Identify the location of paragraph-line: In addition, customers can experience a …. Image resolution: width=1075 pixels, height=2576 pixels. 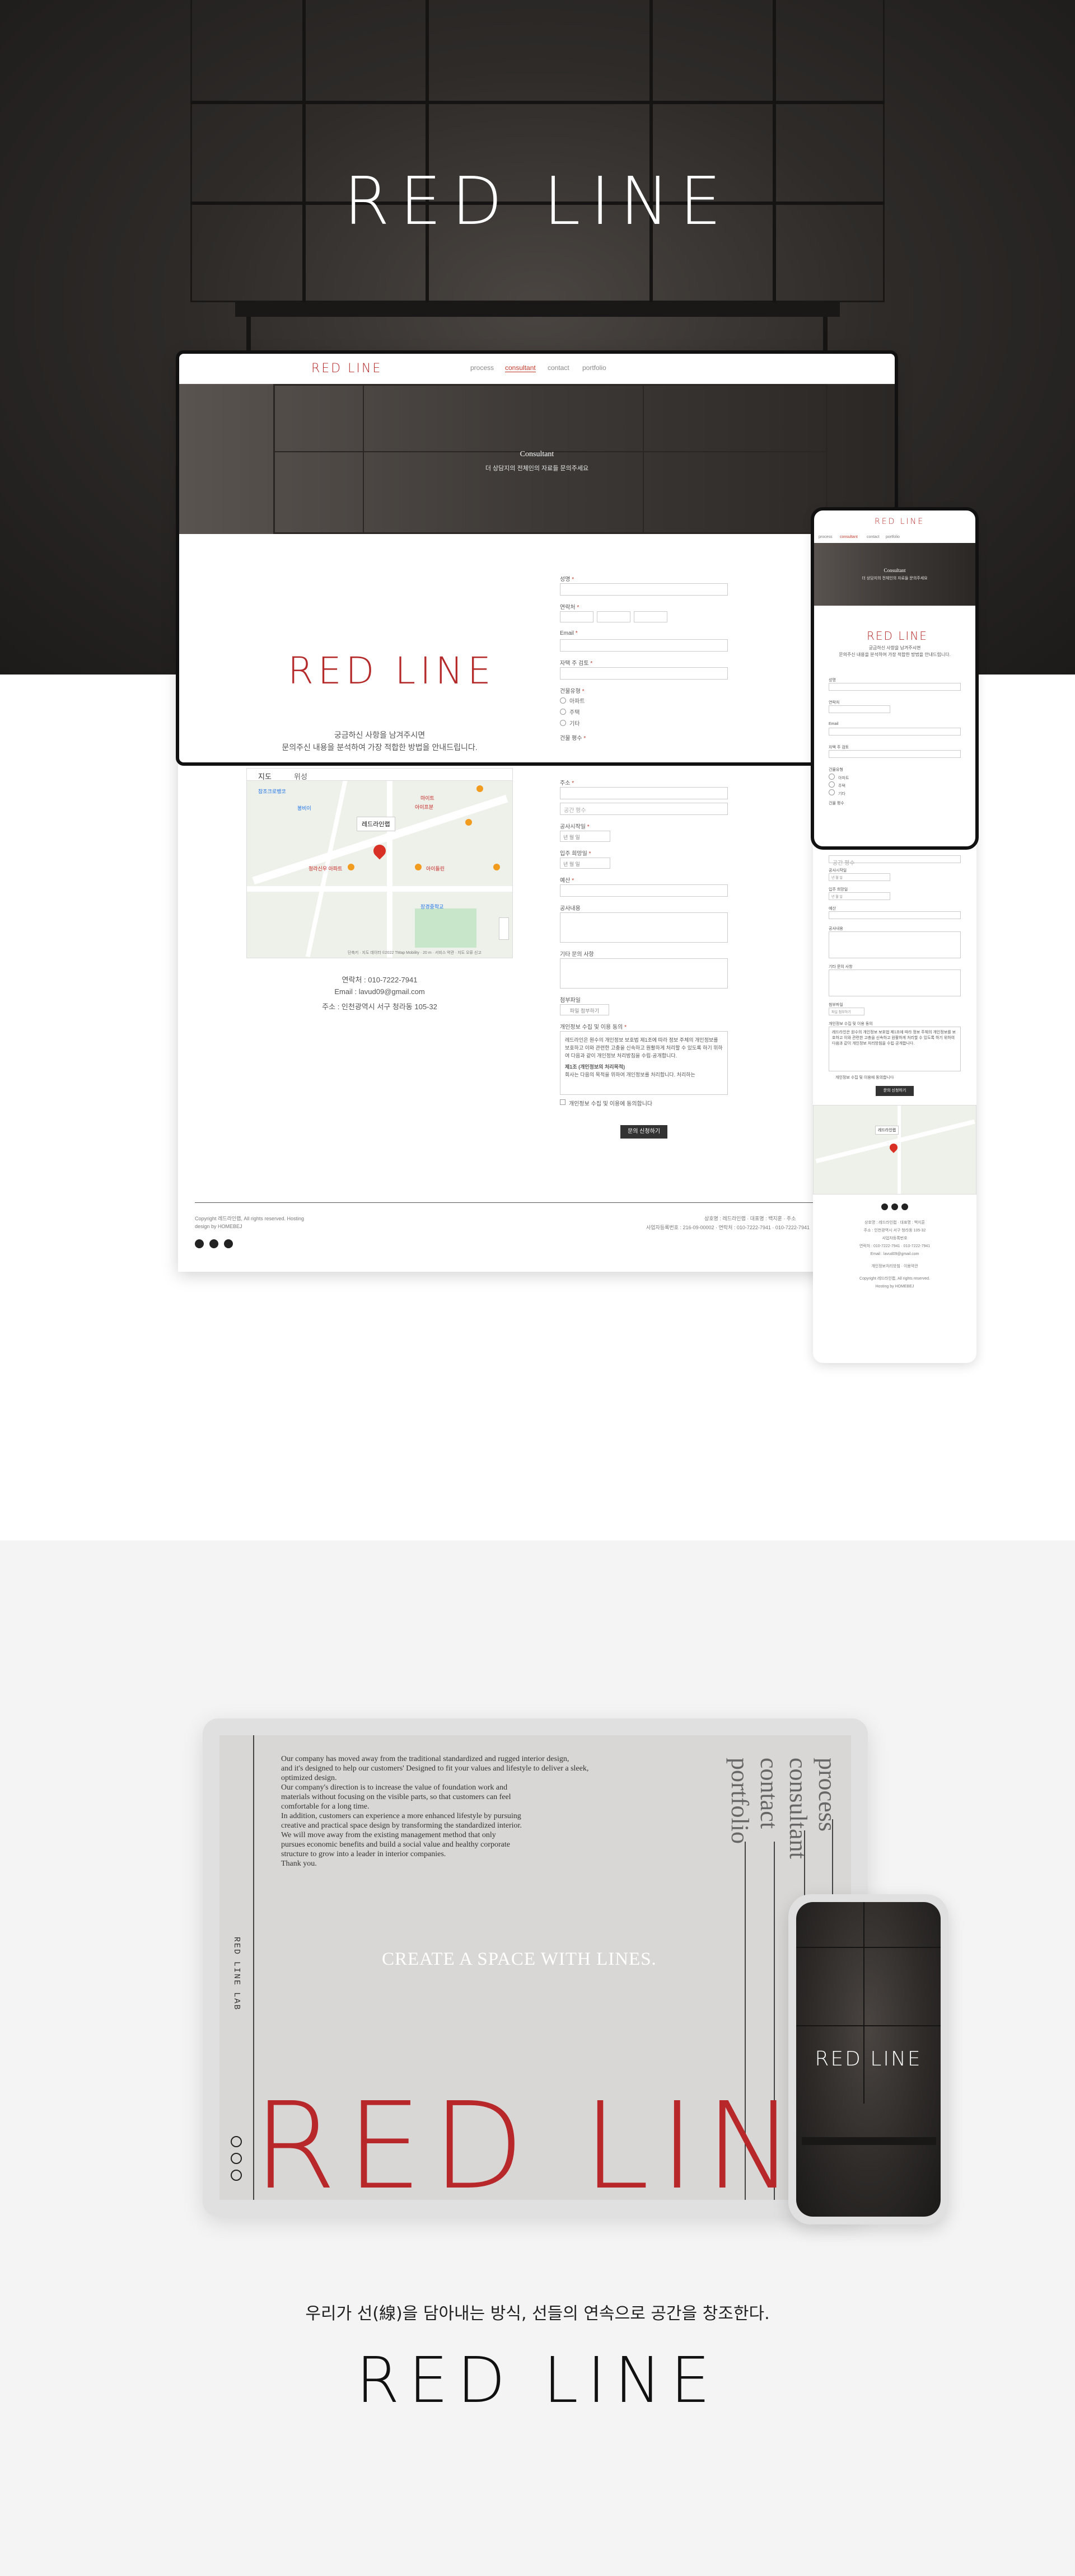
(401, 1816).